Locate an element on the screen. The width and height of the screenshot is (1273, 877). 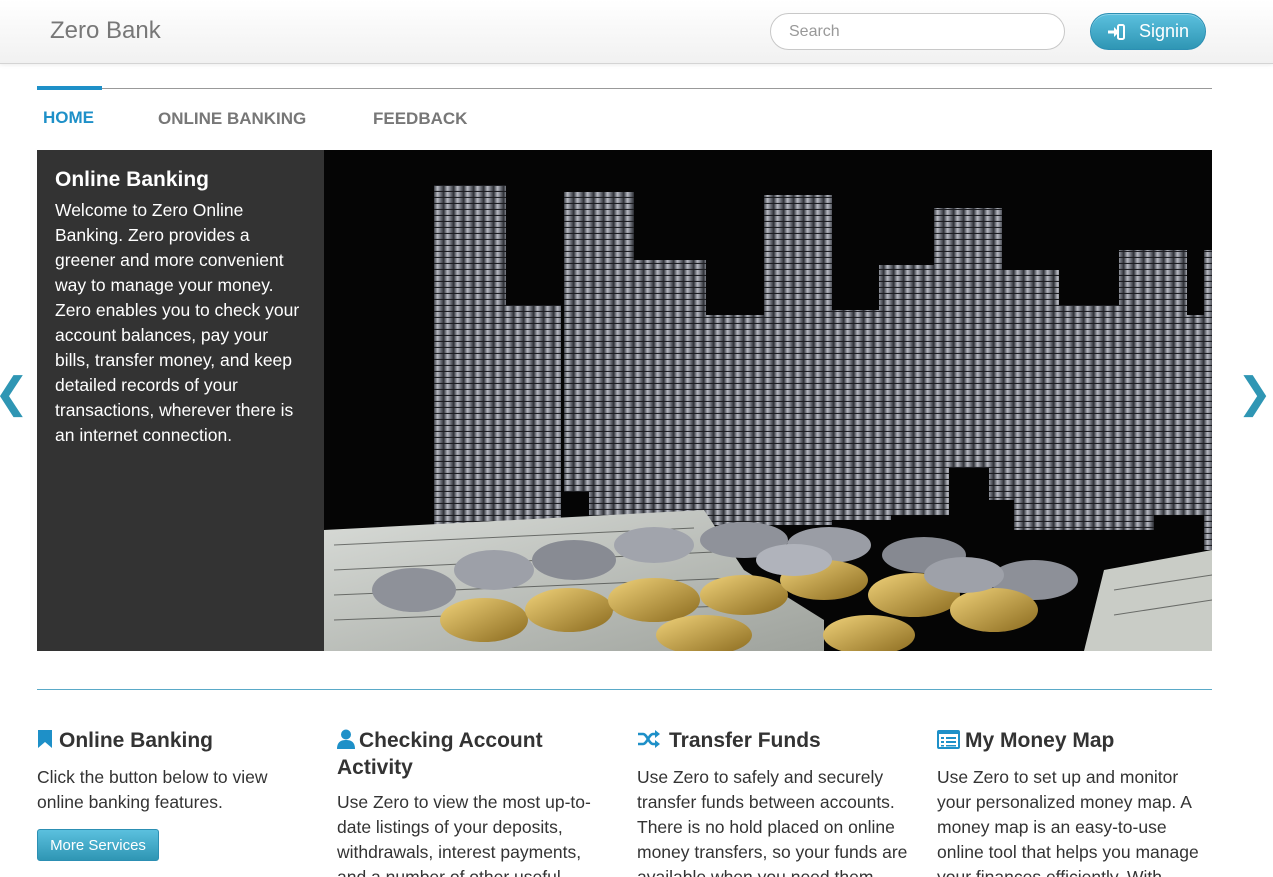
section-divider is located at coordinates (624, 689).